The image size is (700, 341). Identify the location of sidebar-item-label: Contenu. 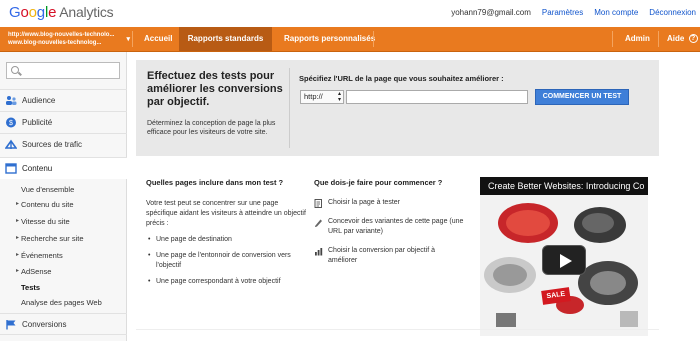
(37, 168).